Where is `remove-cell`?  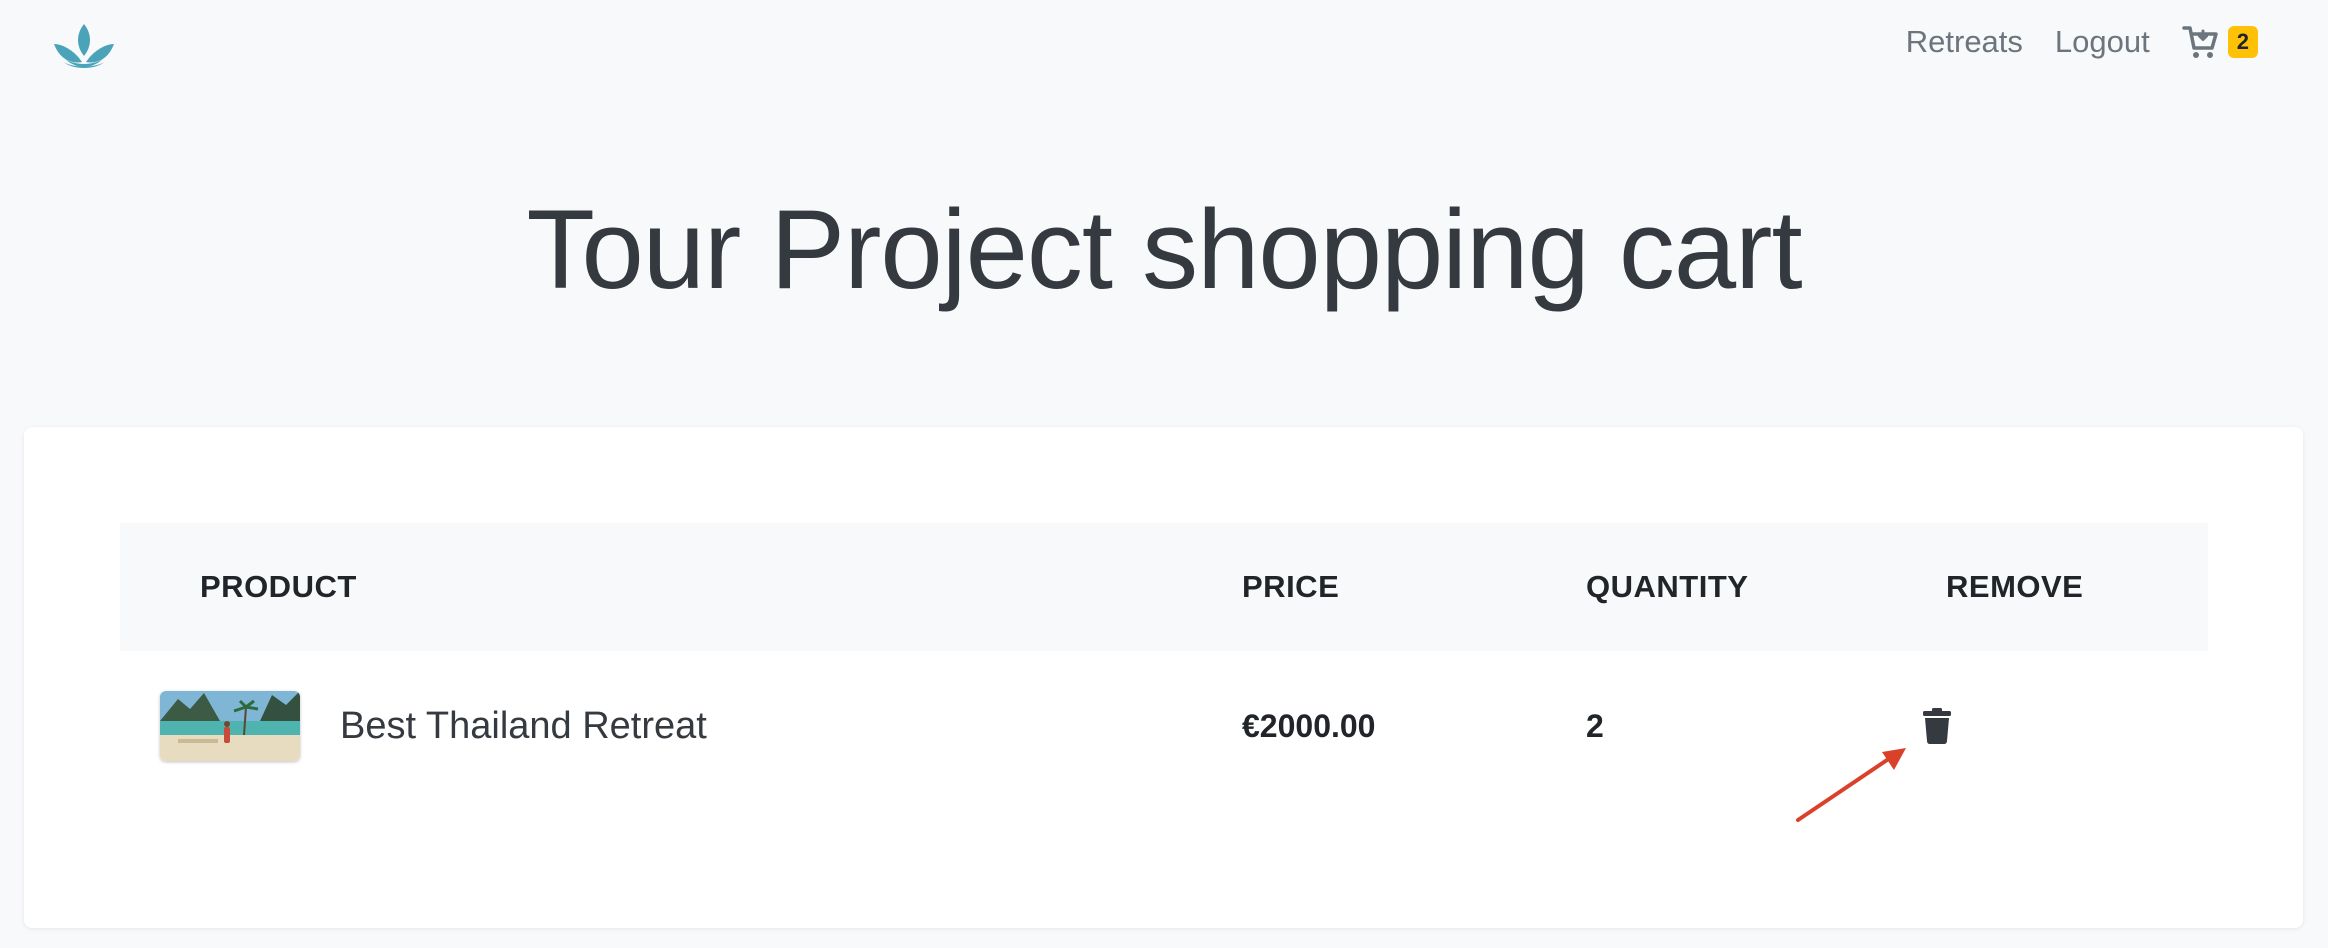 remove-cell is located at coordinates (1937, 726).